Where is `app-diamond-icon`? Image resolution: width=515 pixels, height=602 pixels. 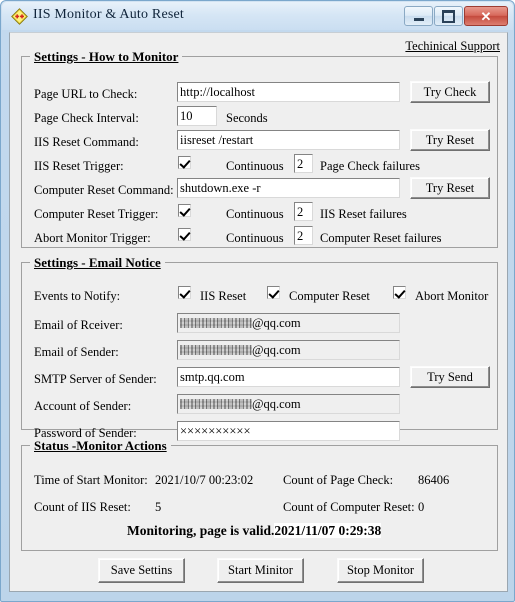 app-diamond-icon is located at coordinates (19, 16).